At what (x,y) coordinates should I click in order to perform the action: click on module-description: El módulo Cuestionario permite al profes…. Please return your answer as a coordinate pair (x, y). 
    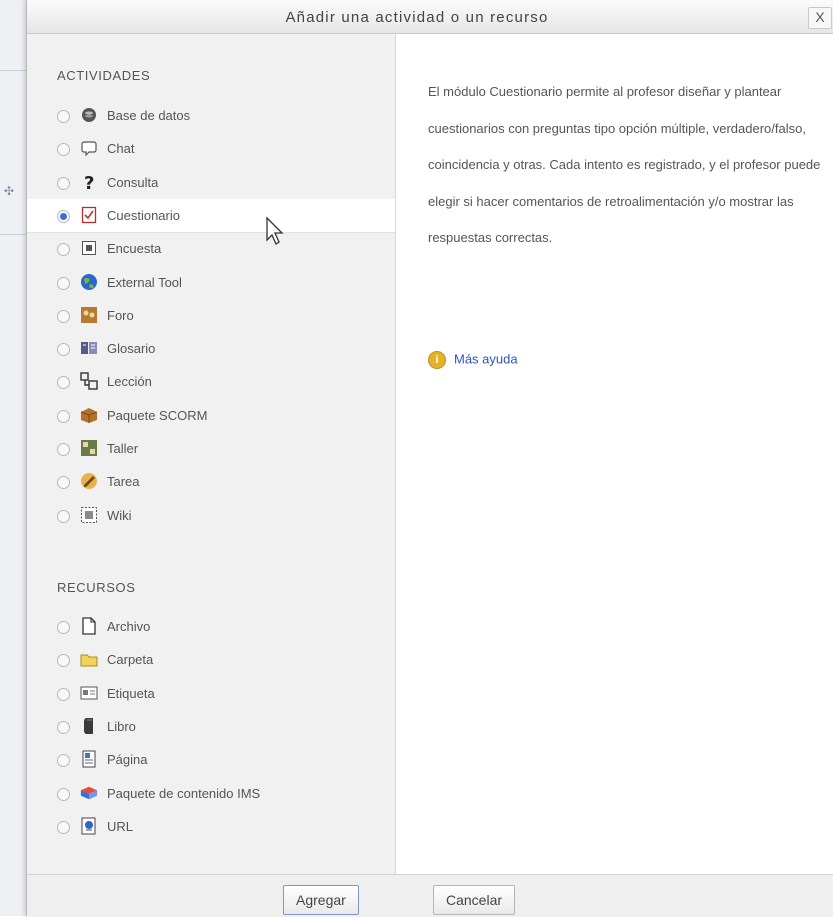
    Looking at the image, I should click on (624, 164).